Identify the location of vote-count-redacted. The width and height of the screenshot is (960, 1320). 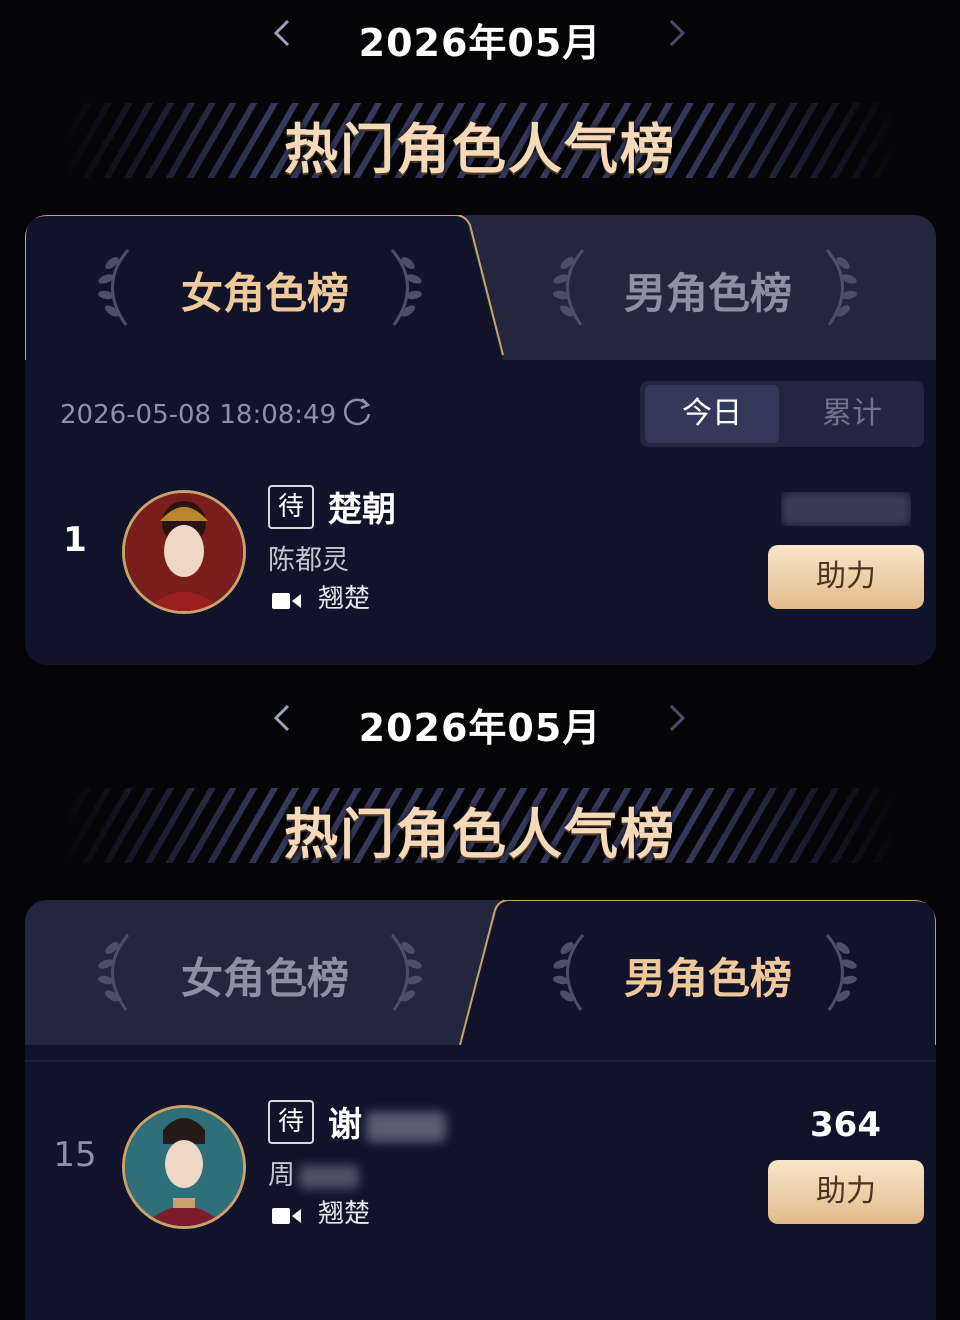
(846, 509).